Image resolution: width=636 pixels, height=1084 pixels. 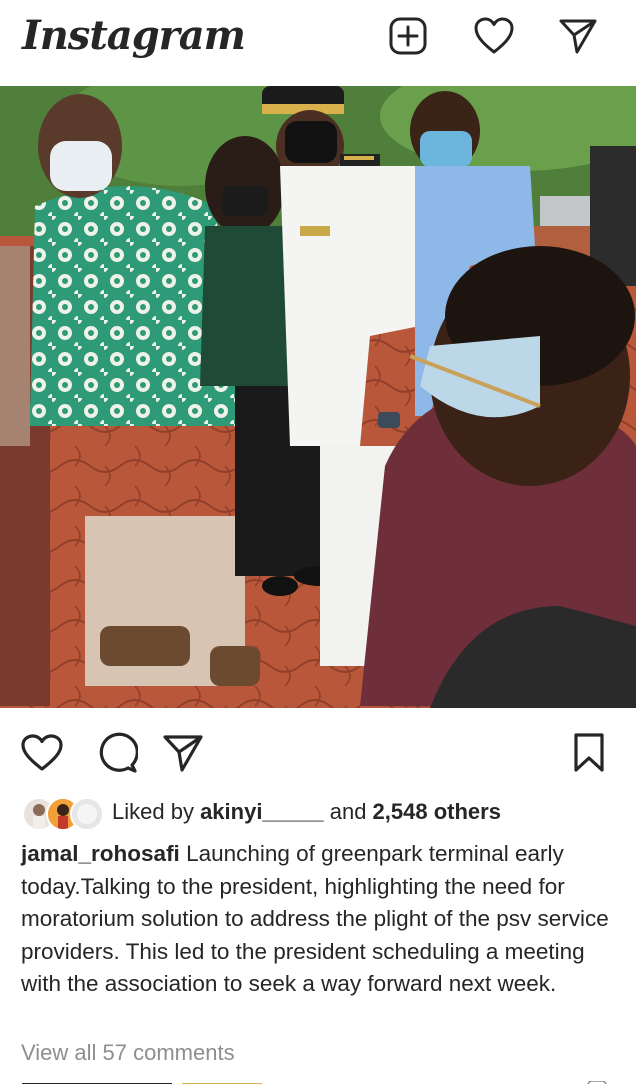 I want to click on direct-message-icon, so click(x=578, y=36).